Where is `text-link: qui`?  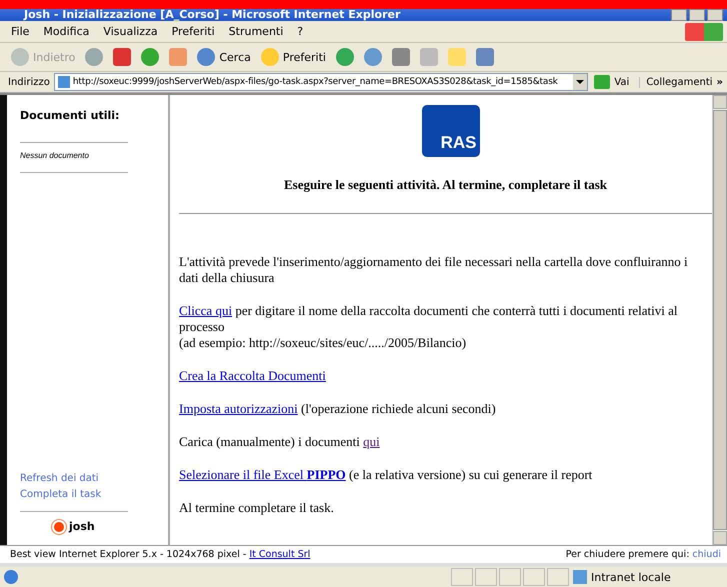
text-link: qui is located at coordinates (371, 441).